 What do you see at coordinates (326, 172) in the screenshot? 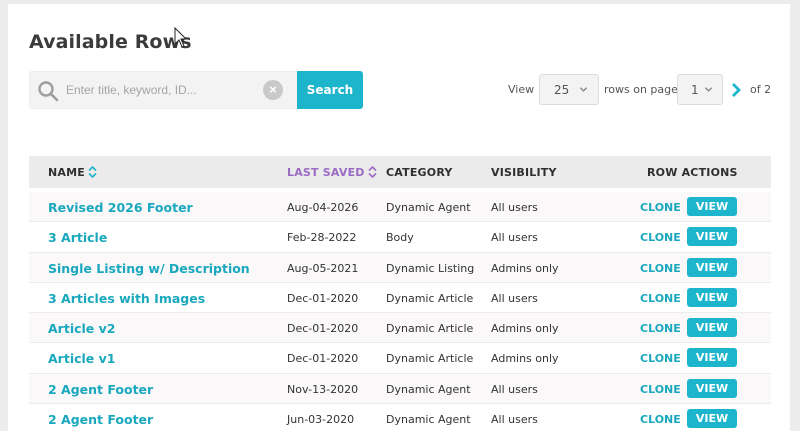
I see `column-header-last-saved-label: LAST SAVED` at bounding box center [326, 172].